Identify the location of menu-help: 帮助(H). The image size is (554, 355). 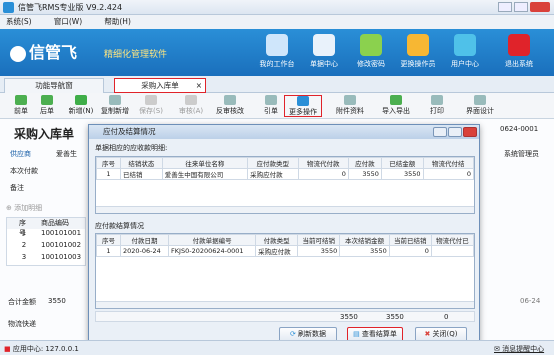
(117, 21).